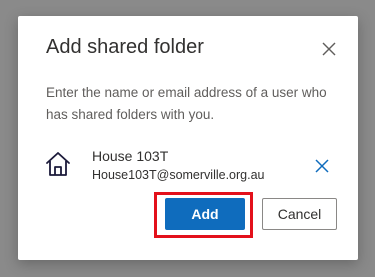 Image resolution: width=375 pixels, height=277 pixels. Describe the element at coordinates (178, 175) in the screenshot. I see `user-email: House103T@somerville.org.au` at that location.